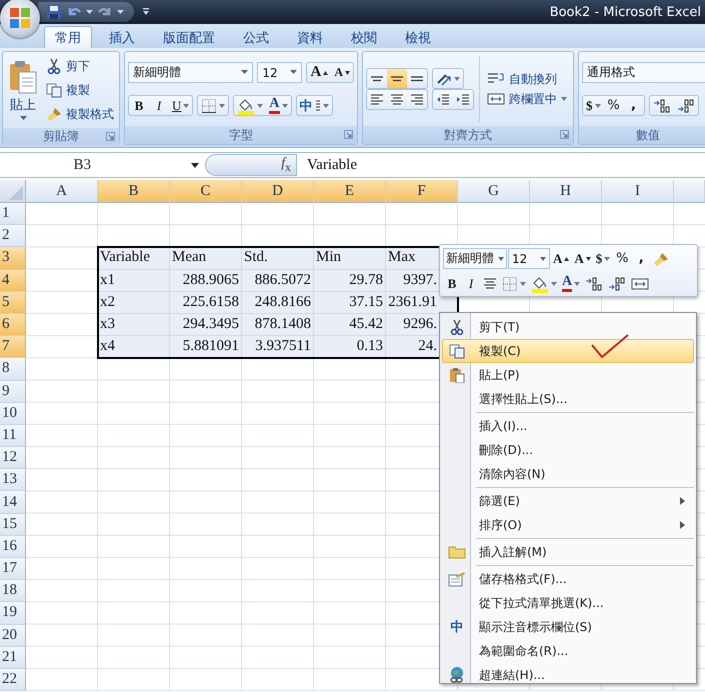 This screenshot has width=705, height=692. What do you see at coordinates (13, 325) in the screenshot?
I see `row-header: 6` at bounding box center [13, 325].